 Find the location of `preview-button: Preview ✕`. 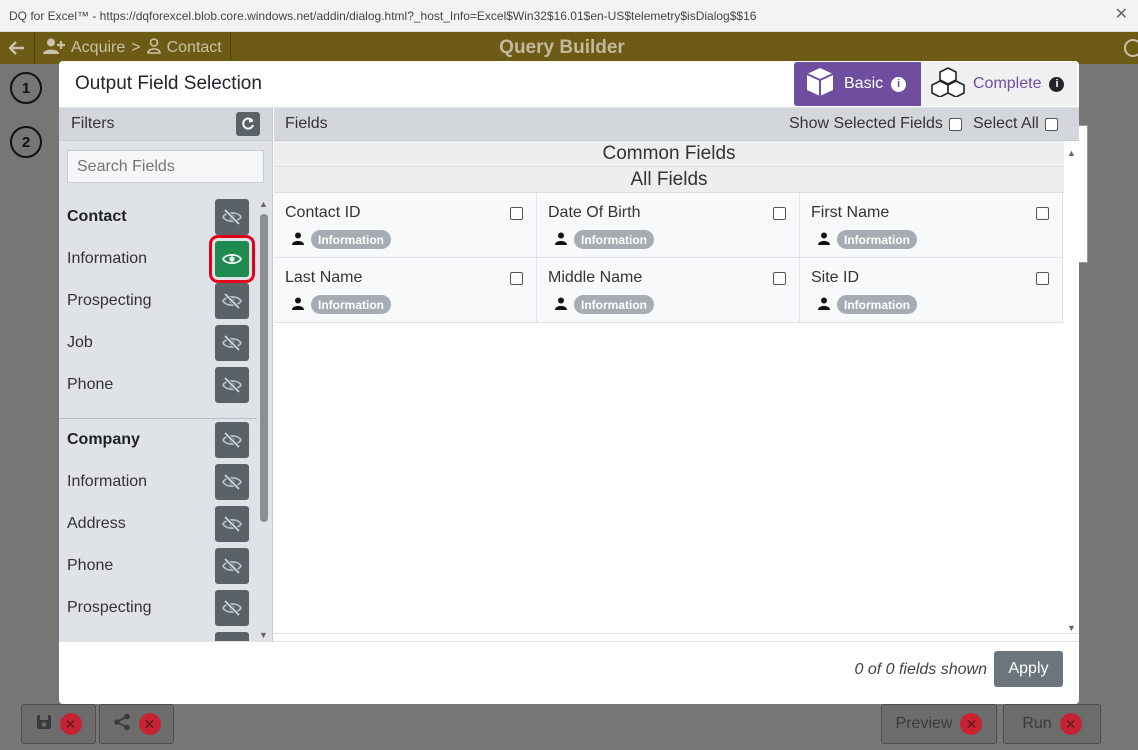

preview-button: Preview ✕ is located at coordinates (939, 724).